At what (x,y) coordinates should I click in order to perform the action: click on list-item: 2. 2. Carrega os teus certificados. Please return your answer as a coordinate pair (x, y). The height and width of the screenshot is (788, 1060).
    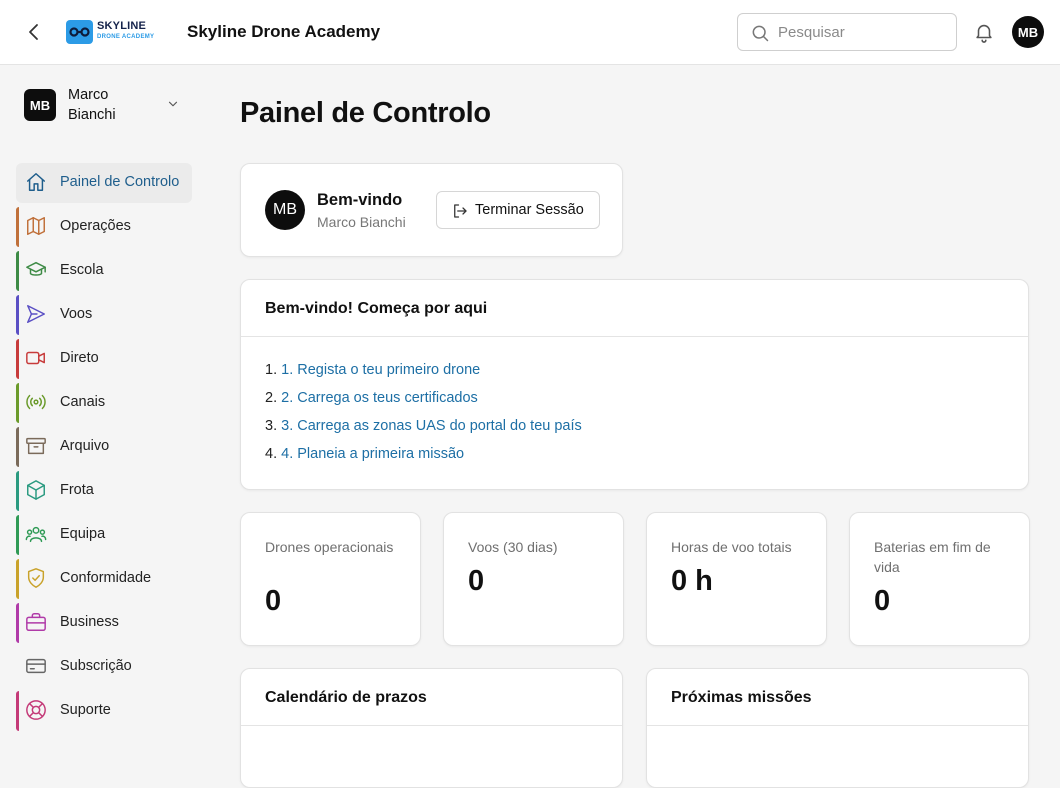
    Looking at the image, I should click on (371, 398).